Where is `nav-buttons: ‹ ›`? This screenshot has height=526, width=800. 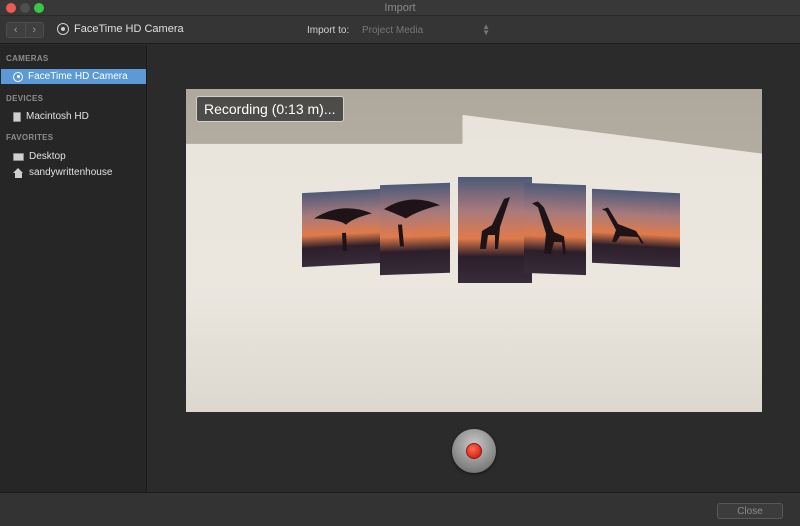
nav-buttons: ‹ › is located at coordinates (25, 30).